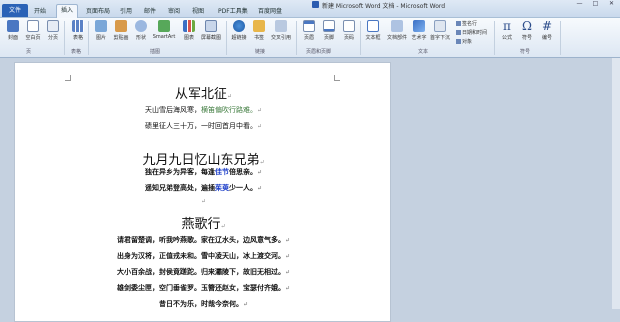 The width and height of the screenshot is (620, 322). What do you see at coordinates (150, 10) in the screenshot?
I see `tab-mailings: 邮件` at bounding box center [150, 10].